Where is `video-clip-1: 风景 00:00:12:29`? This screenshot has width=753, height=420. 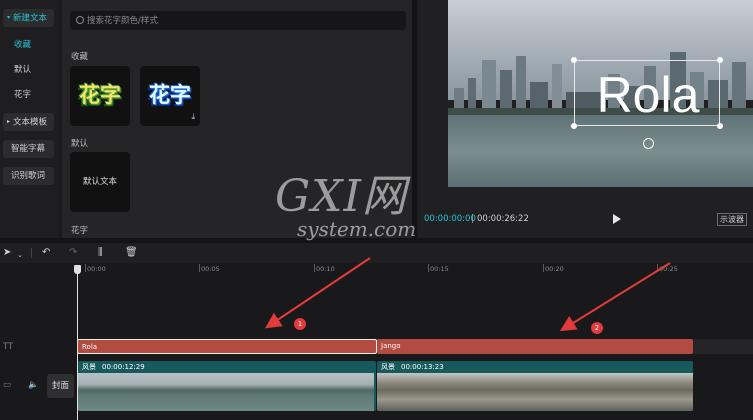 video-clip-1: 风景 00:00:12:29 is located at coordinates (227, 386).